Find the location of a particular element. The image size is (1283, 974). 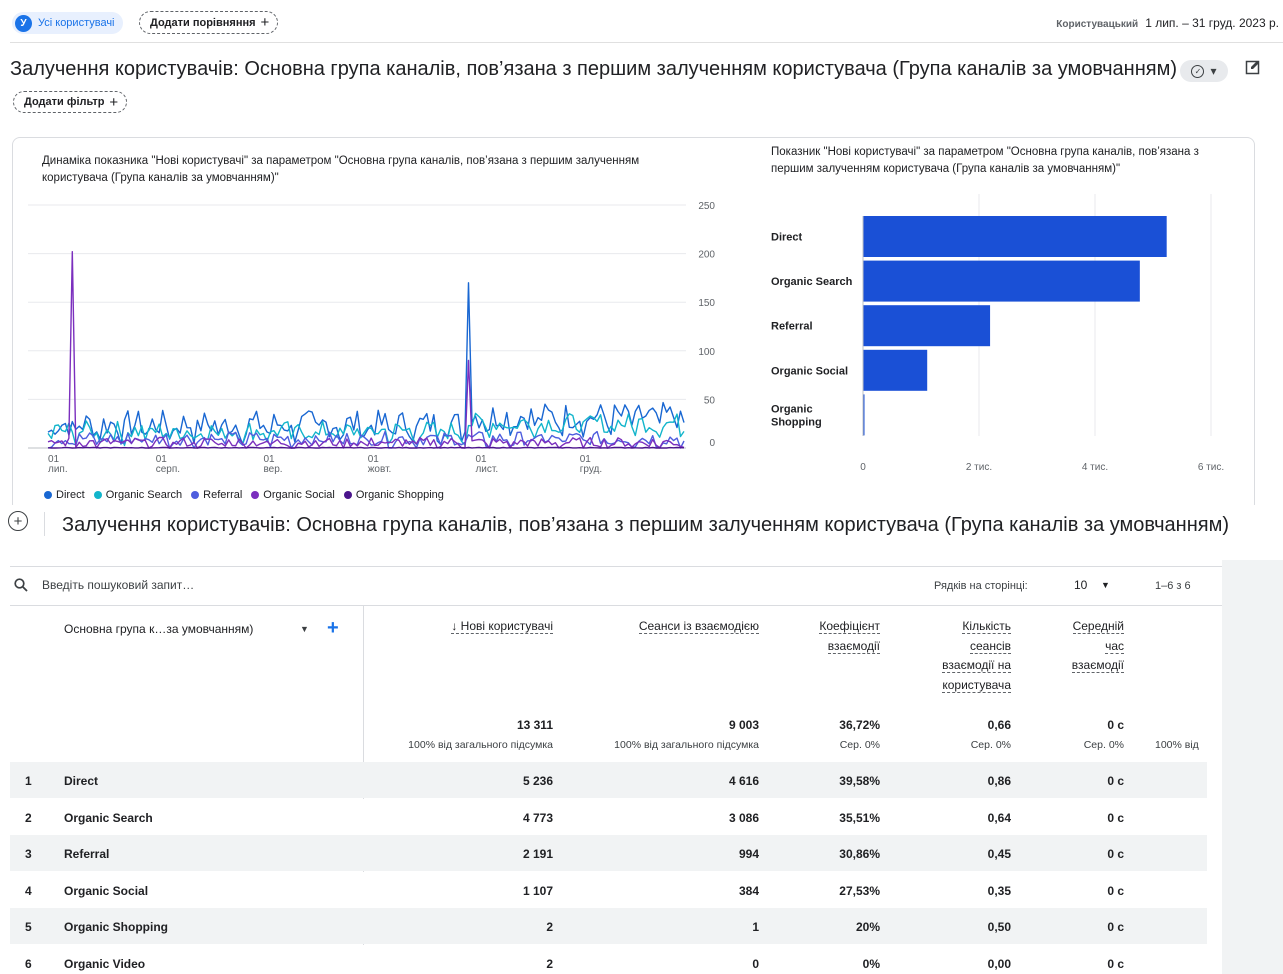

y-tick-label: 250 is located at coordinates (706, 206).